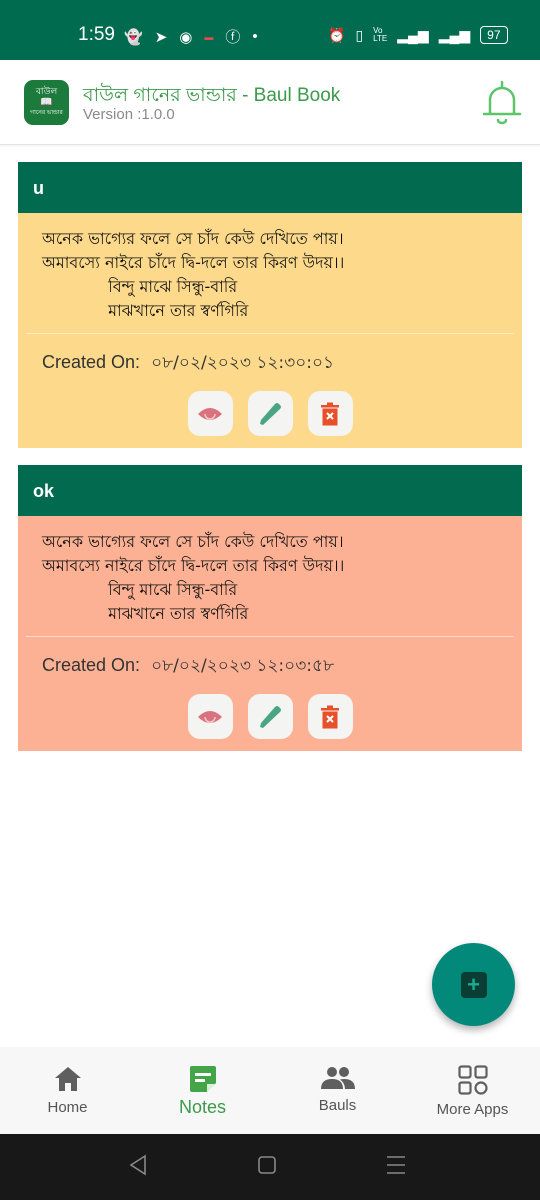 The image size is (540, 1200). Describe the element at coordinates (67, 1079) in the screenshot. I see `home-icon` at that location.